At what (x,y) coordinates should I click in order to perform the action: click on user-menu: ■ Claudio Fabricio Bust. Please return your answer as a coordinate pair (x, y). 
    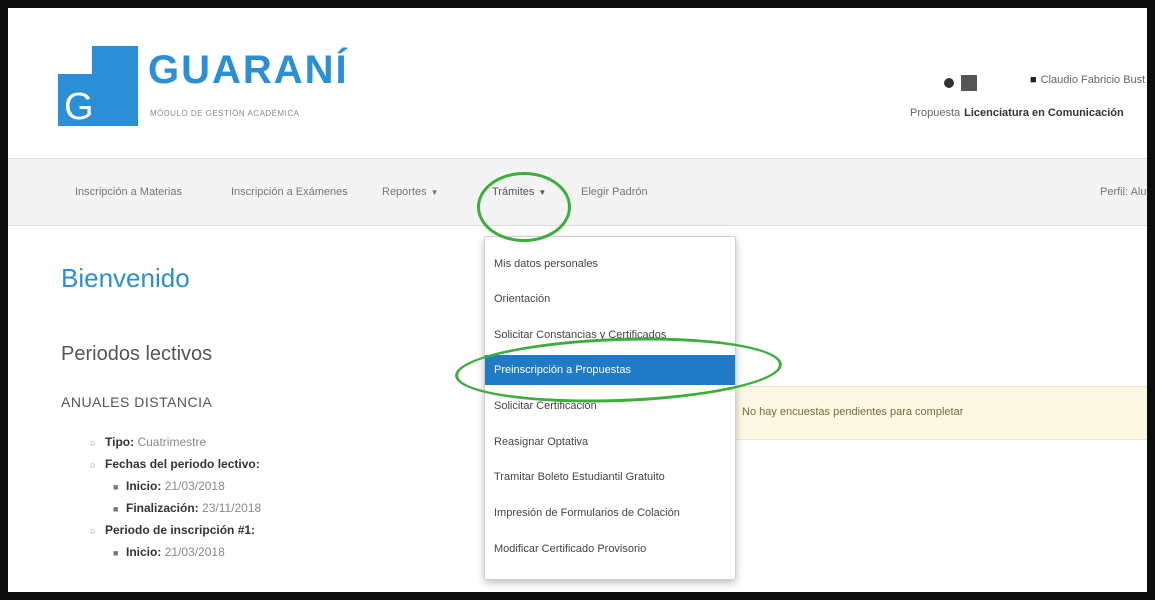
    Looking at the image, I should click on (1087, 80).